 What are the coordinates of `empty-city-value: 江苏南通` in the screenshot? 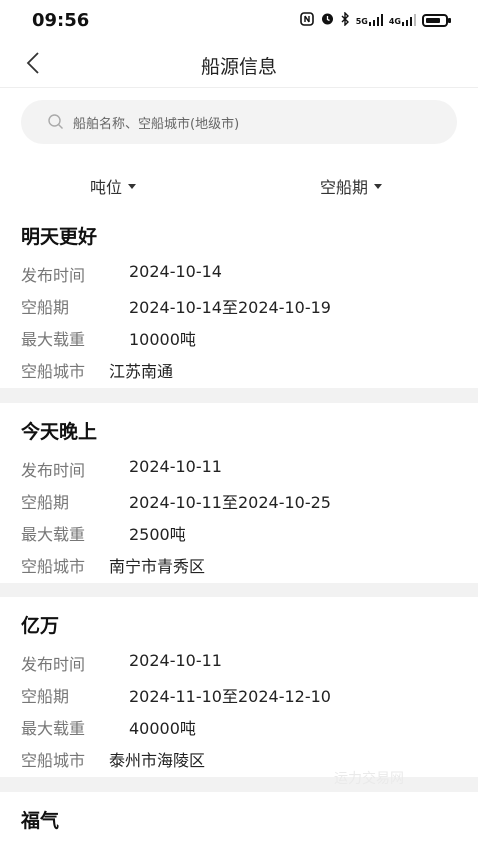 It's located at (141, 371).